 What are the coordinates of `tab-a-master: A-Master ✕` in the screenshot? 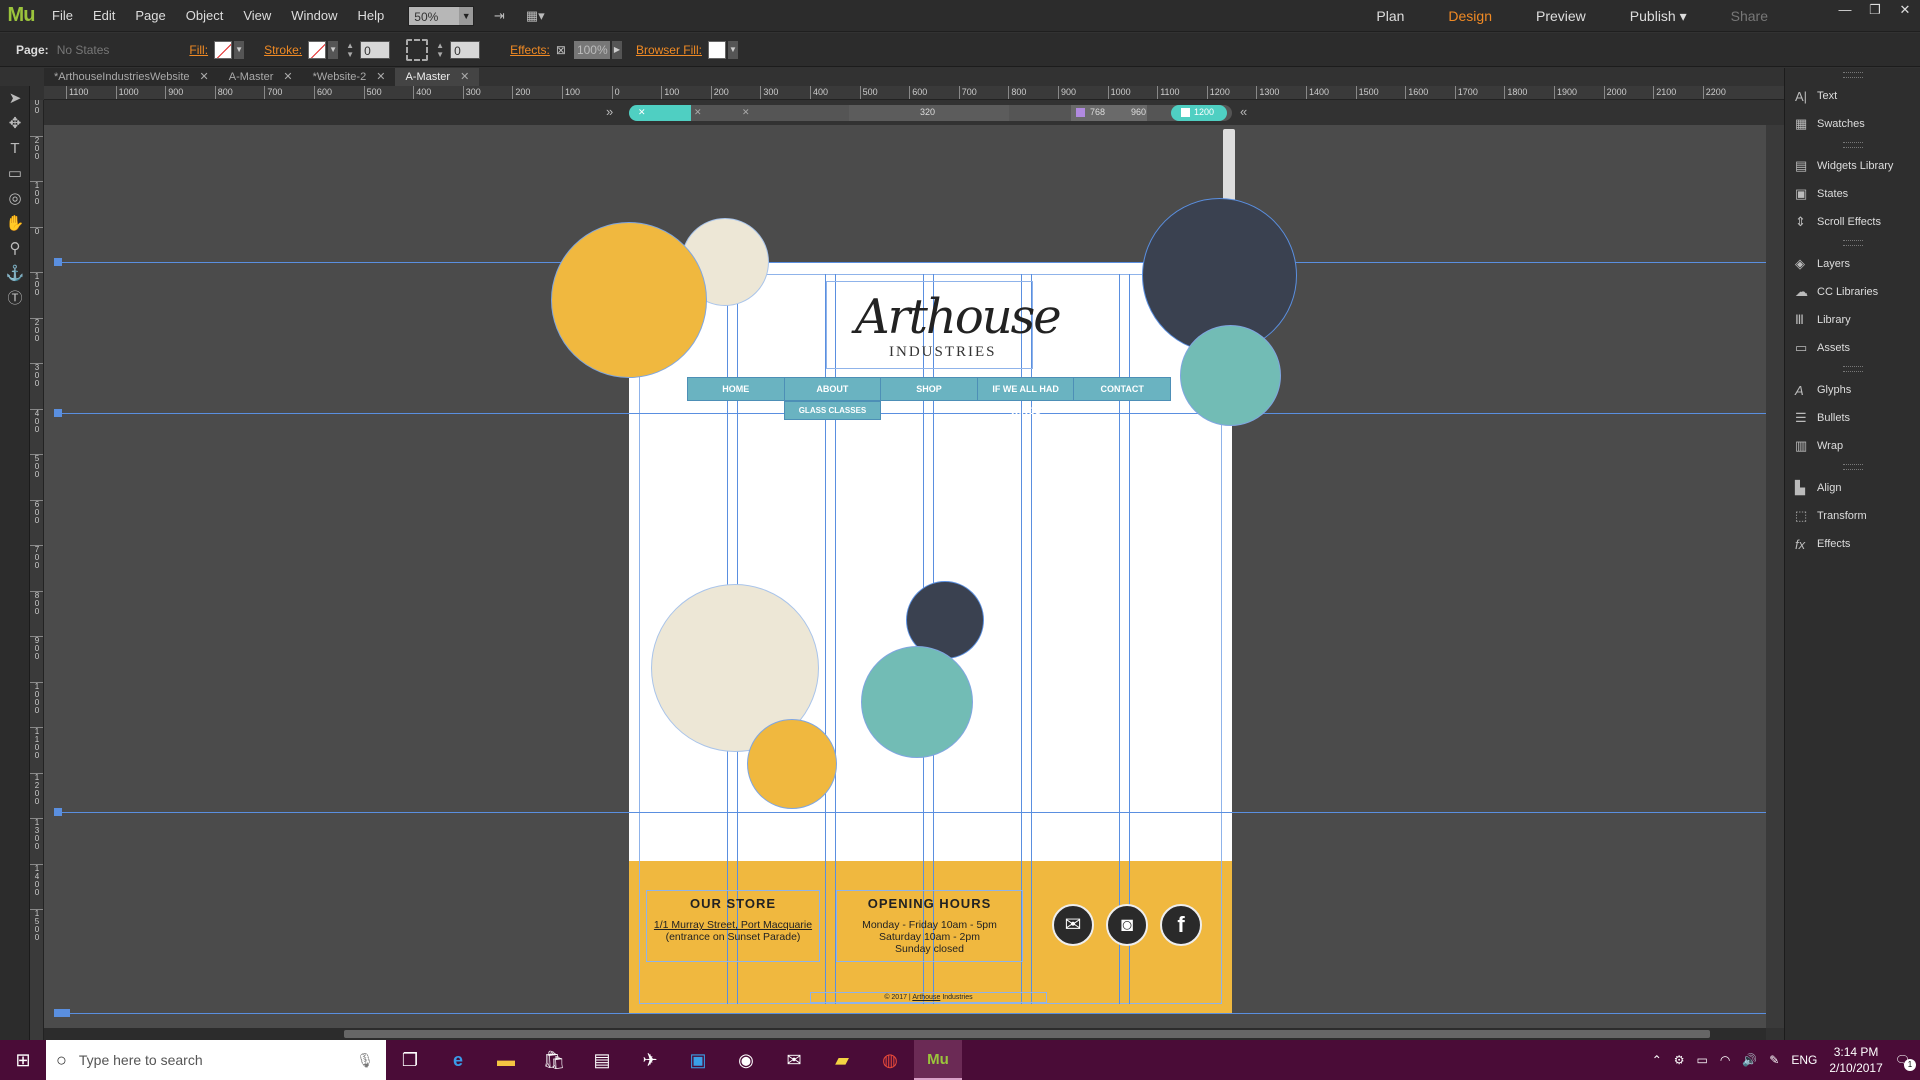 It's located at (261, 77).